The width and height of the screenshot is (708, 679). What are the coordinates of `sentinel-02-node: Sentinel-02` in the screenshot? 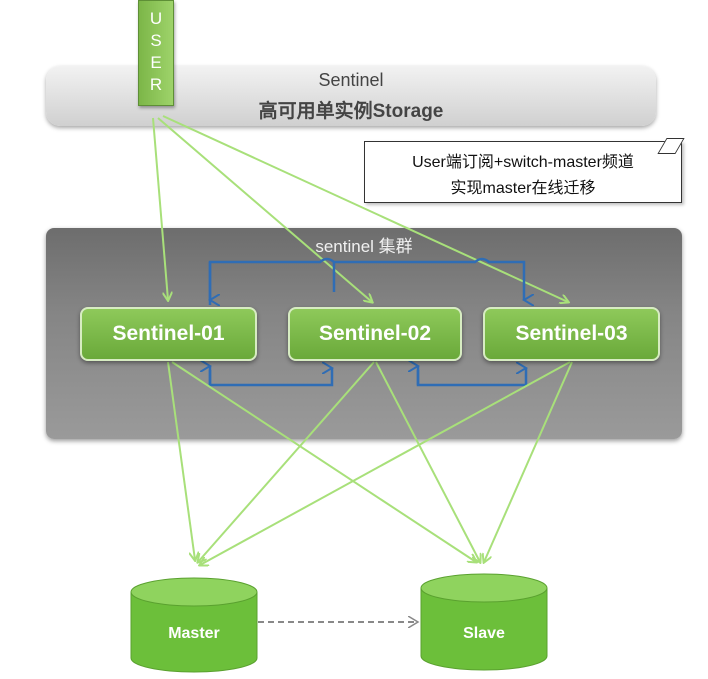 It's located at (375, 334).